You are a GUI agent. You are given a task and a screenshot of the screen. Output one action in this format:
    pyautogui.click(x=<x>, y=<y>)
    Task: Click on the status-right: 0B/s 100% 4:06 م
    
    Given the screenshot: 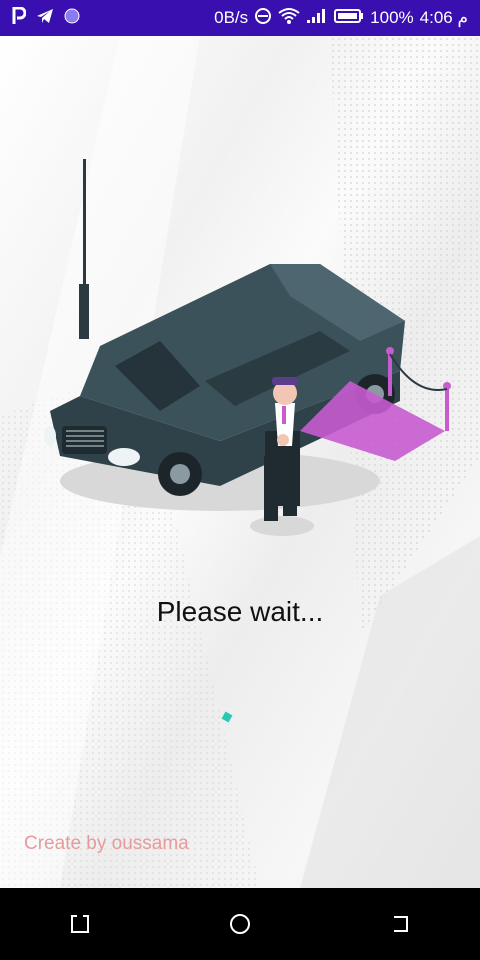 What is the action you would take?
    pyautogui.click(x=341, y=18)
    